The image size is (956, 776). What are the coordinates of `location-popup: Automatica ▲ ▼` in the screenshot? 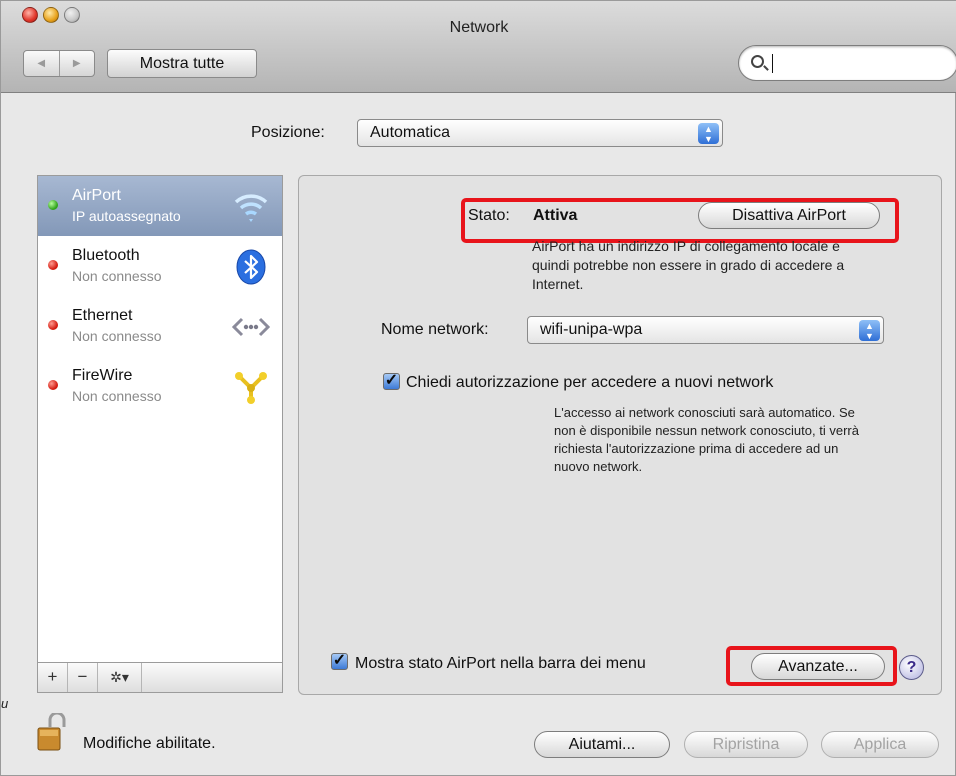 It's located at (540, 133).